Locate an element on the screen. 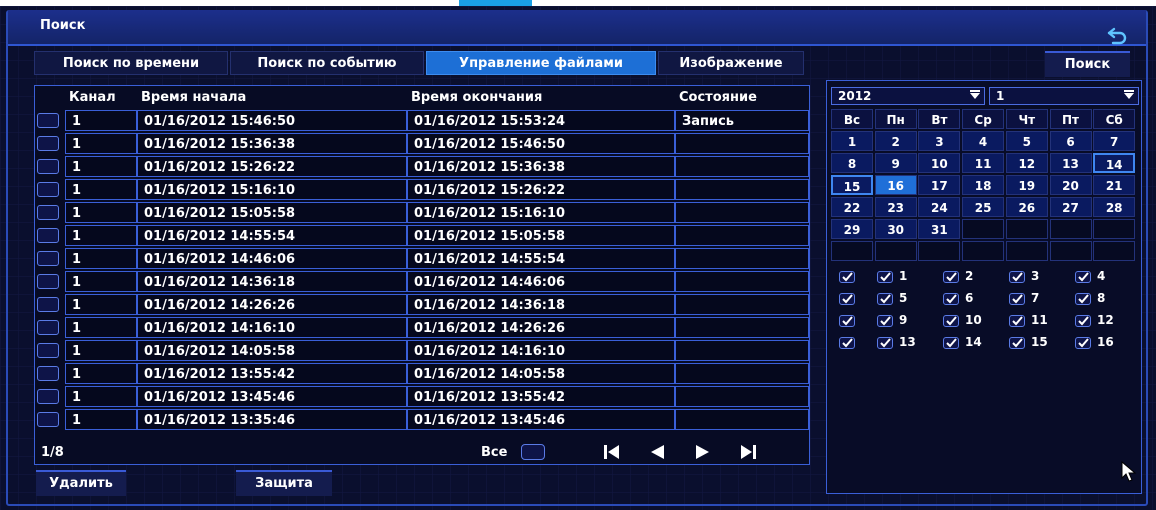 The height and width of the screenshot is (510, 1156). year-select: 2012 is located at coordinates (908, 96).